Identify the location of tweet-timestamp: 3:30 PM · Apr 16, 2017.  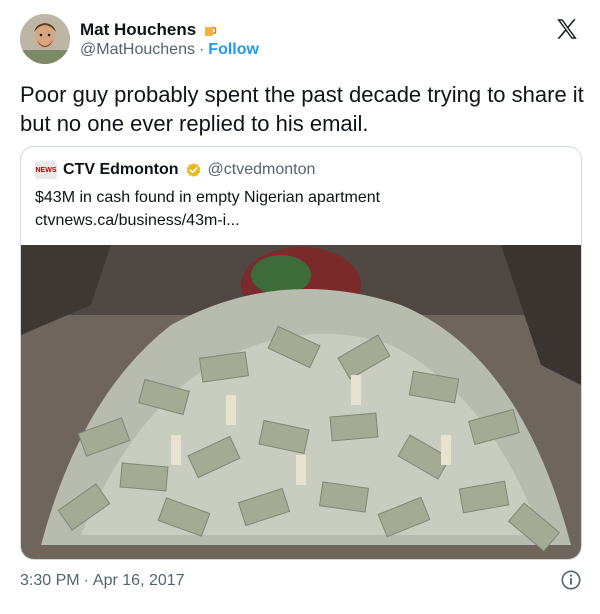
(102, 581).